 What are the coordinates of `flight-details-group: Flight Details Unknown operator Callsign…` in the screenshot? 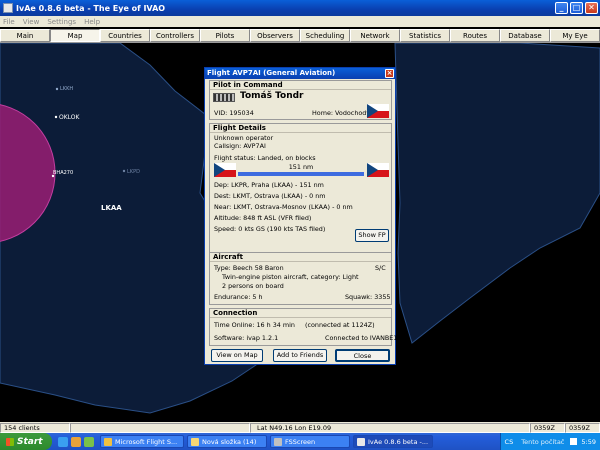 It's located at (300, 189).